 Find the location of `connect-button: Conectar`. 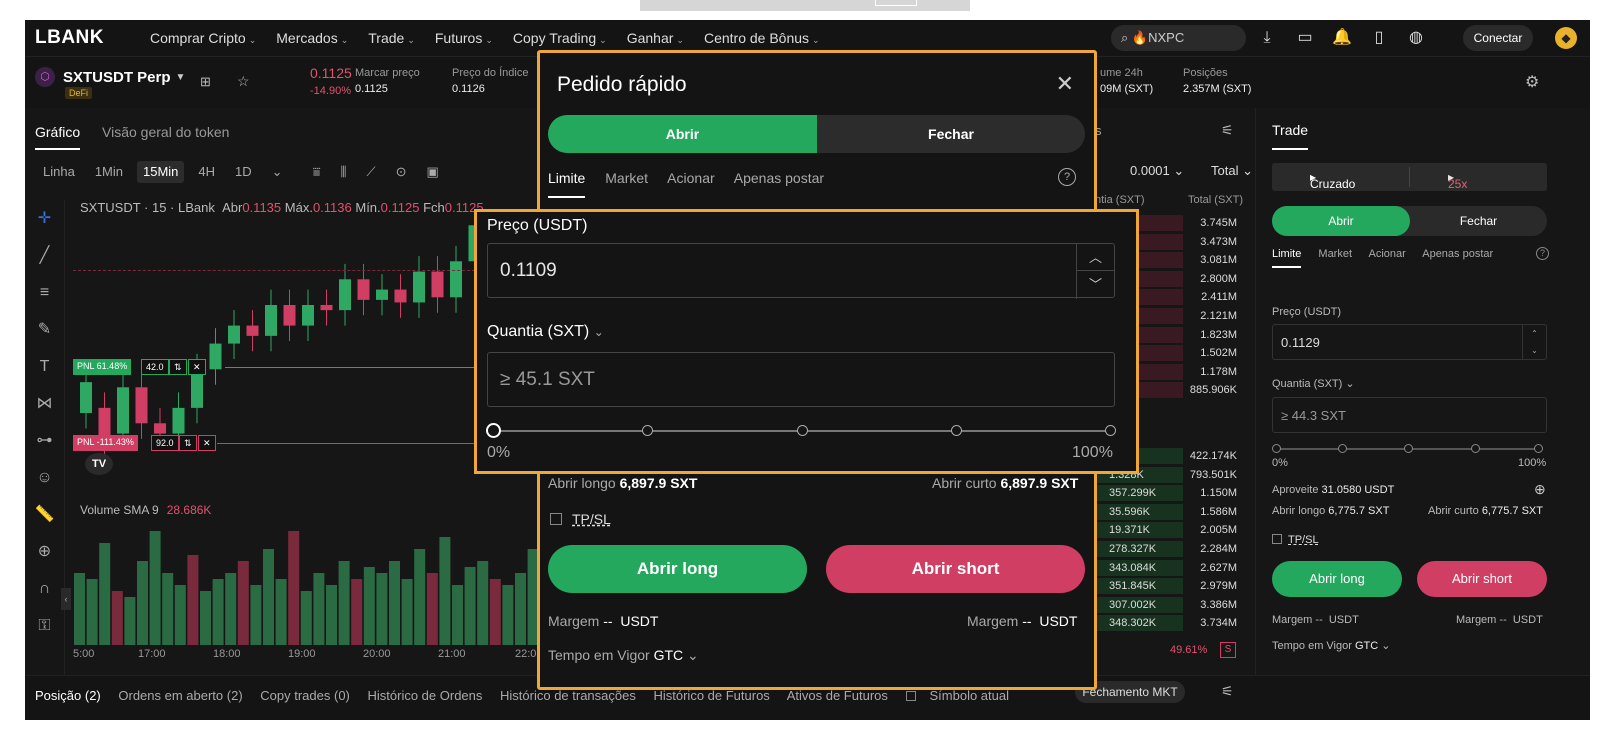

connect-button: Conectar is located at coordinates (1498, 38).